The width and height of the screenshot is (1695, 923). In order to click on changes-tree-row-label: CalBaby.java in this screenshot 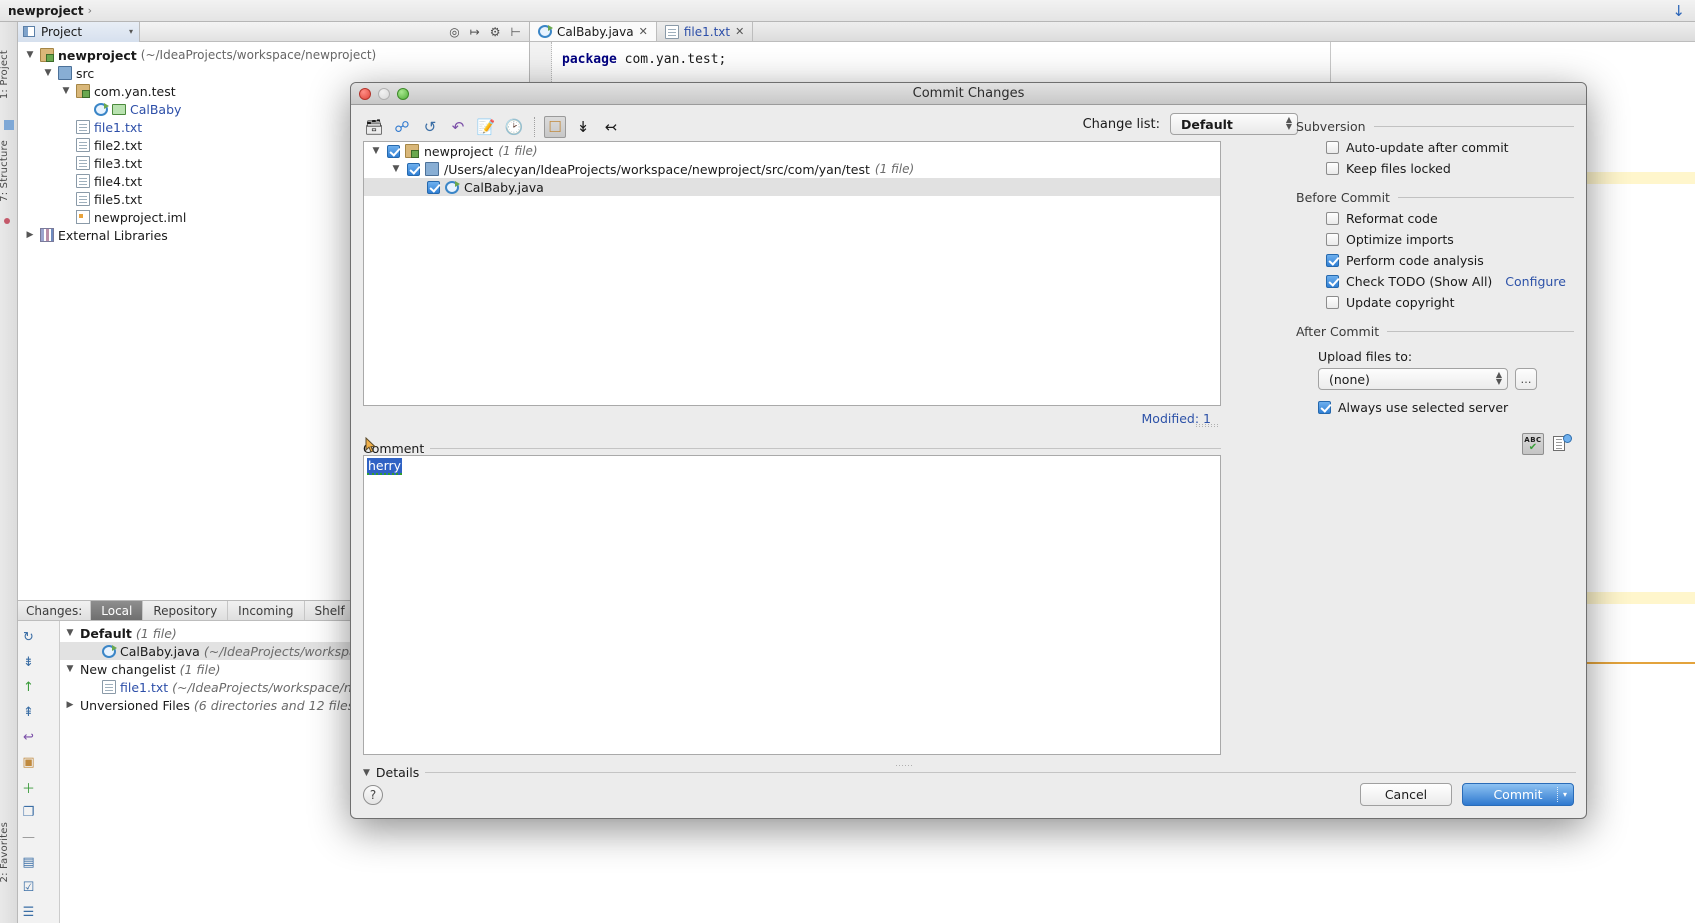, I will do `click(160, 651)`.